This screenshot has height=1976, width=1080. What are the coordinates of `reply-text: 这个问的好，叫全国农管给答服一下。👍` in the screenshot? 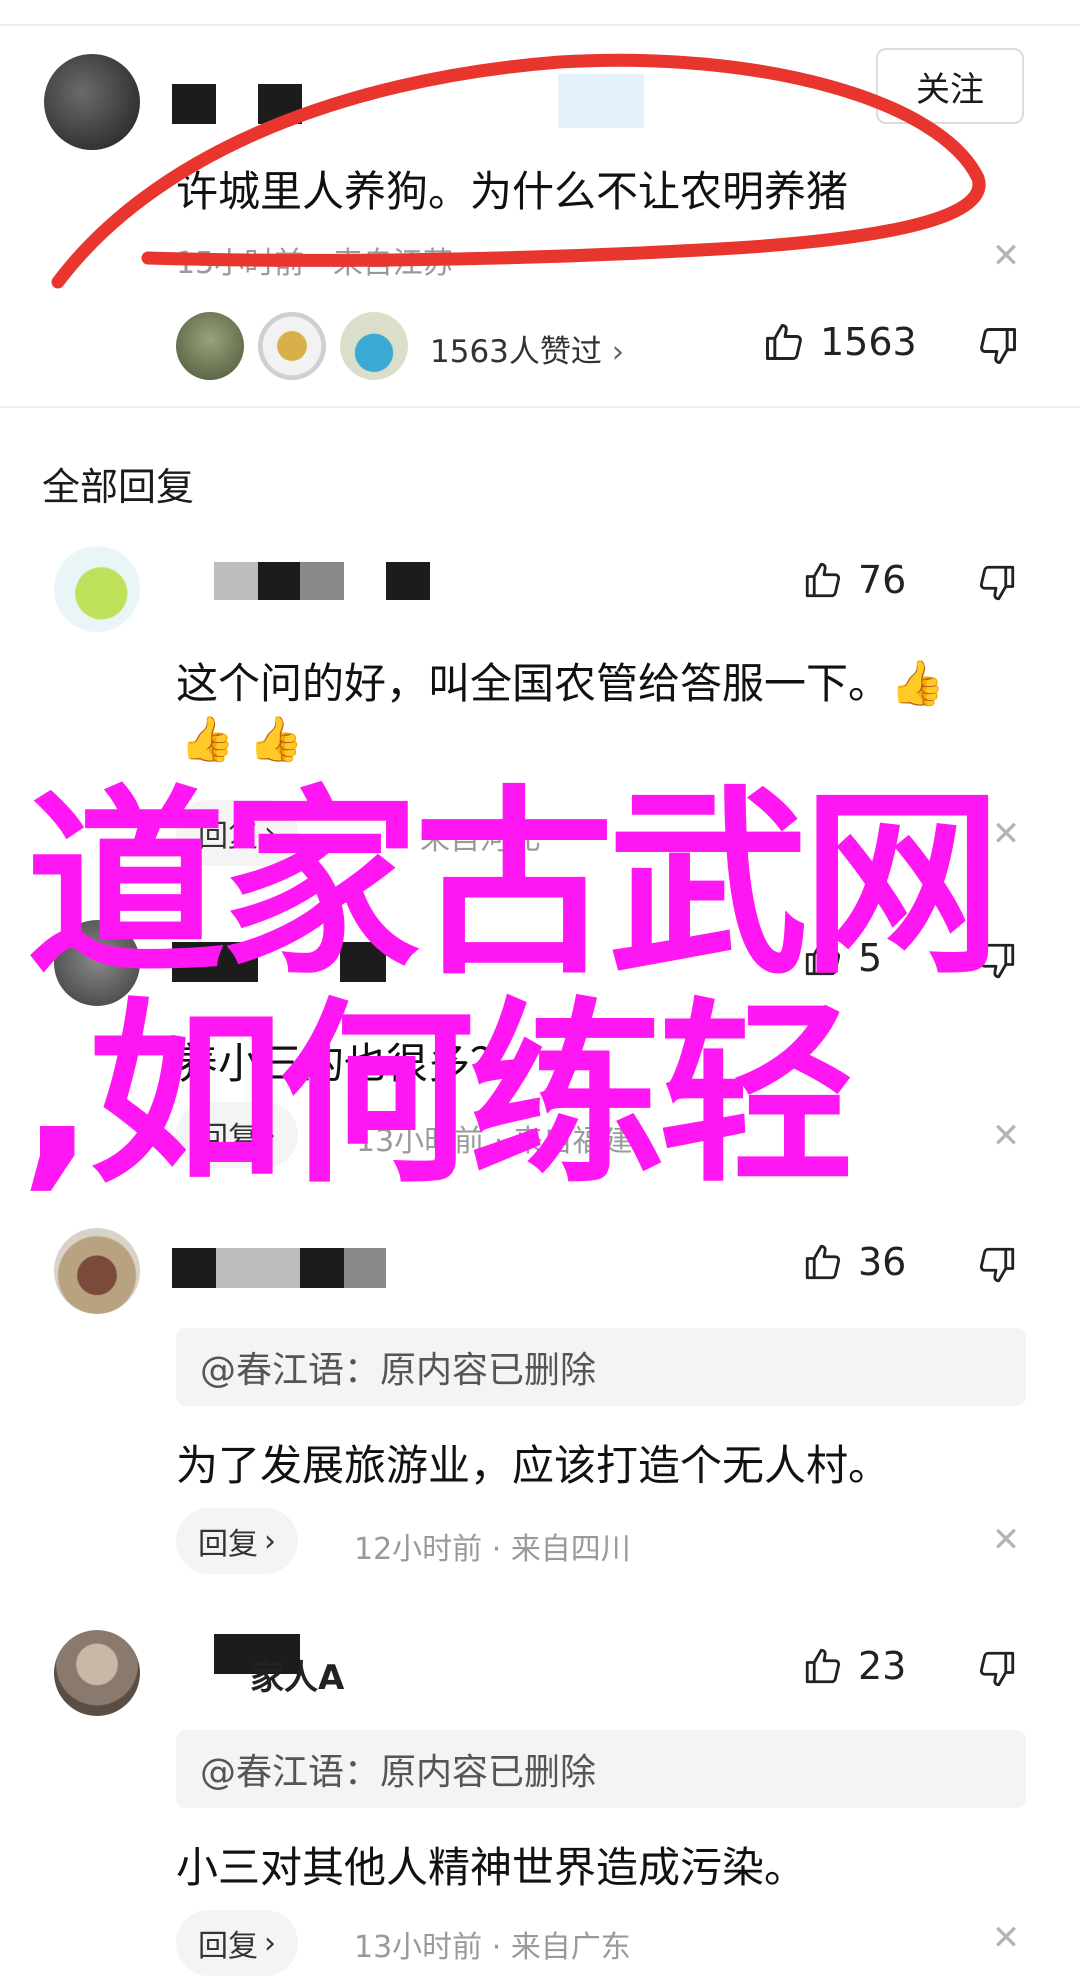 It's located at (560, 680).